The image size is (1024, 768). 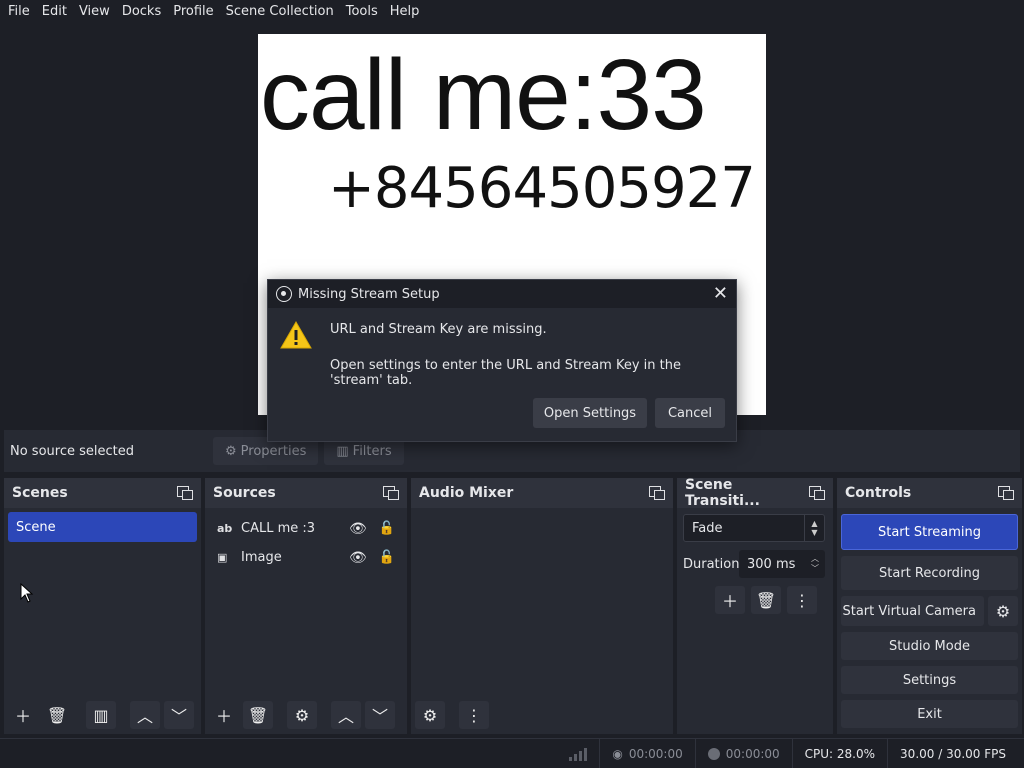 I want to click on network-indicator, so click(x=578, y=753).